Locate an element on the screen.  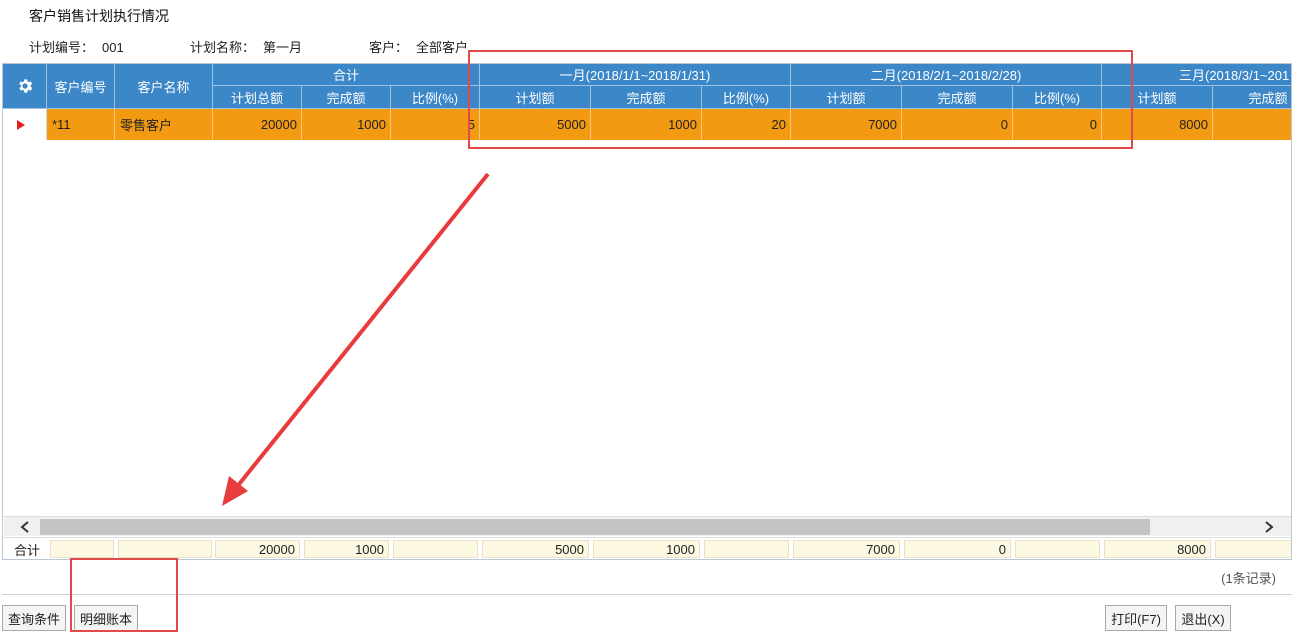
cell-mar-plan: 8000 is located at coordinates (1157, 124).